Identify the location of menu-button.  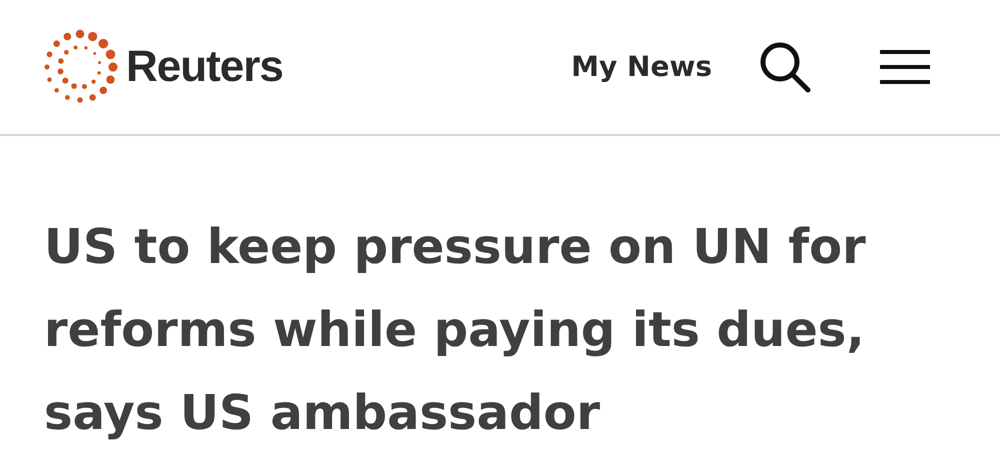
(905, 67).